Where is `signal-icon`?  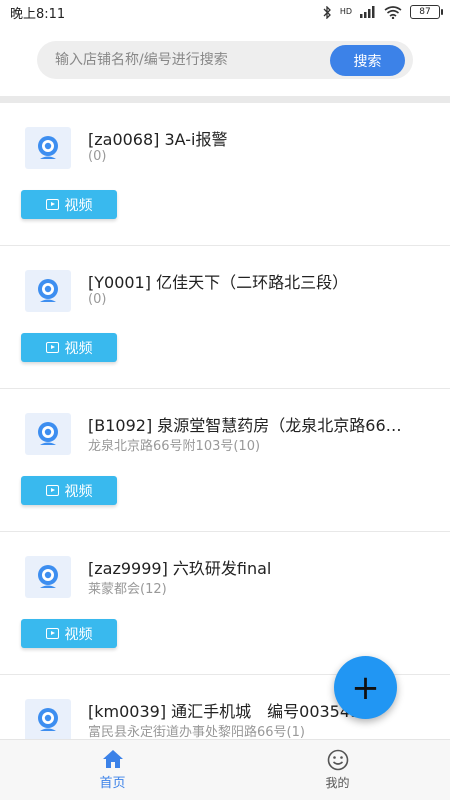
signal-icon is located at coordinates (367, 12).